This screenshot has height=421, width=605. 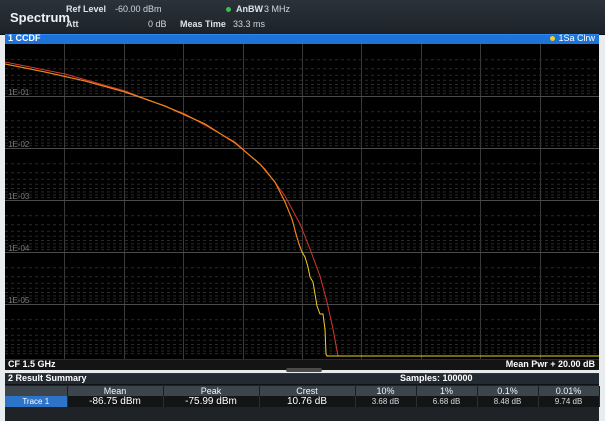 What do you see at coordinates (302, 379) in the screenshot?
I see `result-summary-titlebar` at bounding box center [302, 379].